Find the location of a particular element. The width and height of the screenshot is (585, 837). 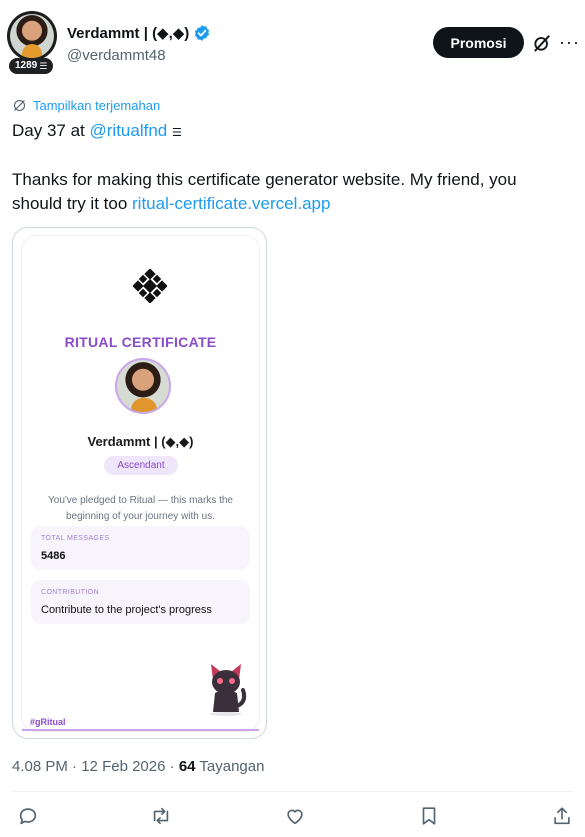

bookmark-button is located at coordinates (429, 816).